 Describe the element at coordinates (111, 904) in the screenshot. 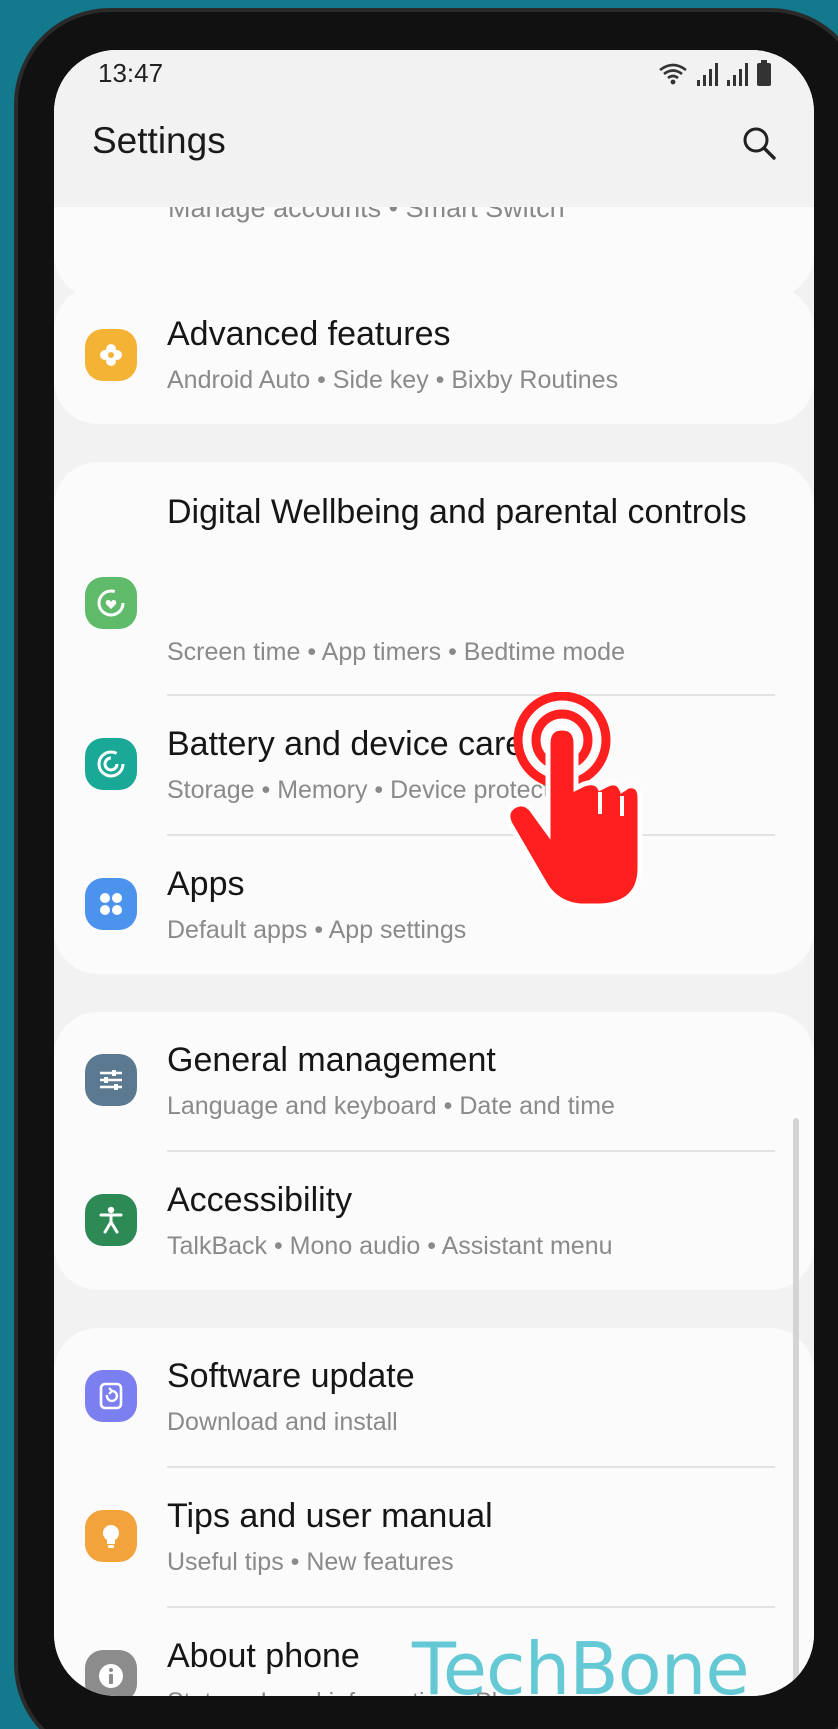

I see `apps-grid-icon` at that location.